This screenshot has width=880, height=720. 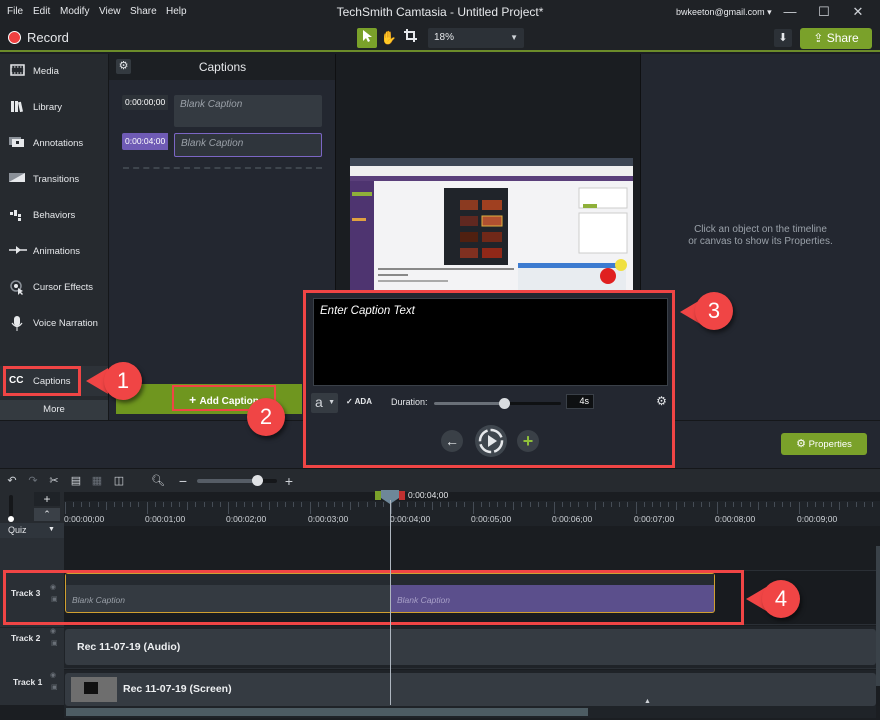 I want to click on timeline-zoom-slider, so click(x=237, y=480).